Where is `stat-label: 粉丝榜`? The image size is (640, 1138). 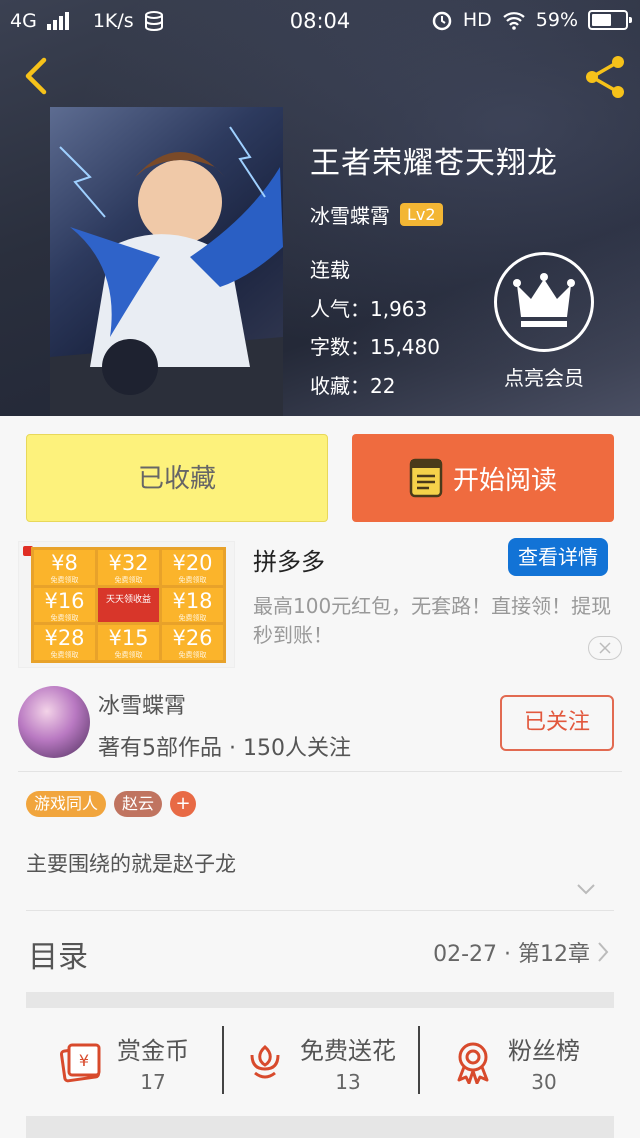 stat-label: 粉丝榜 is located at coordinates (544, 1050).